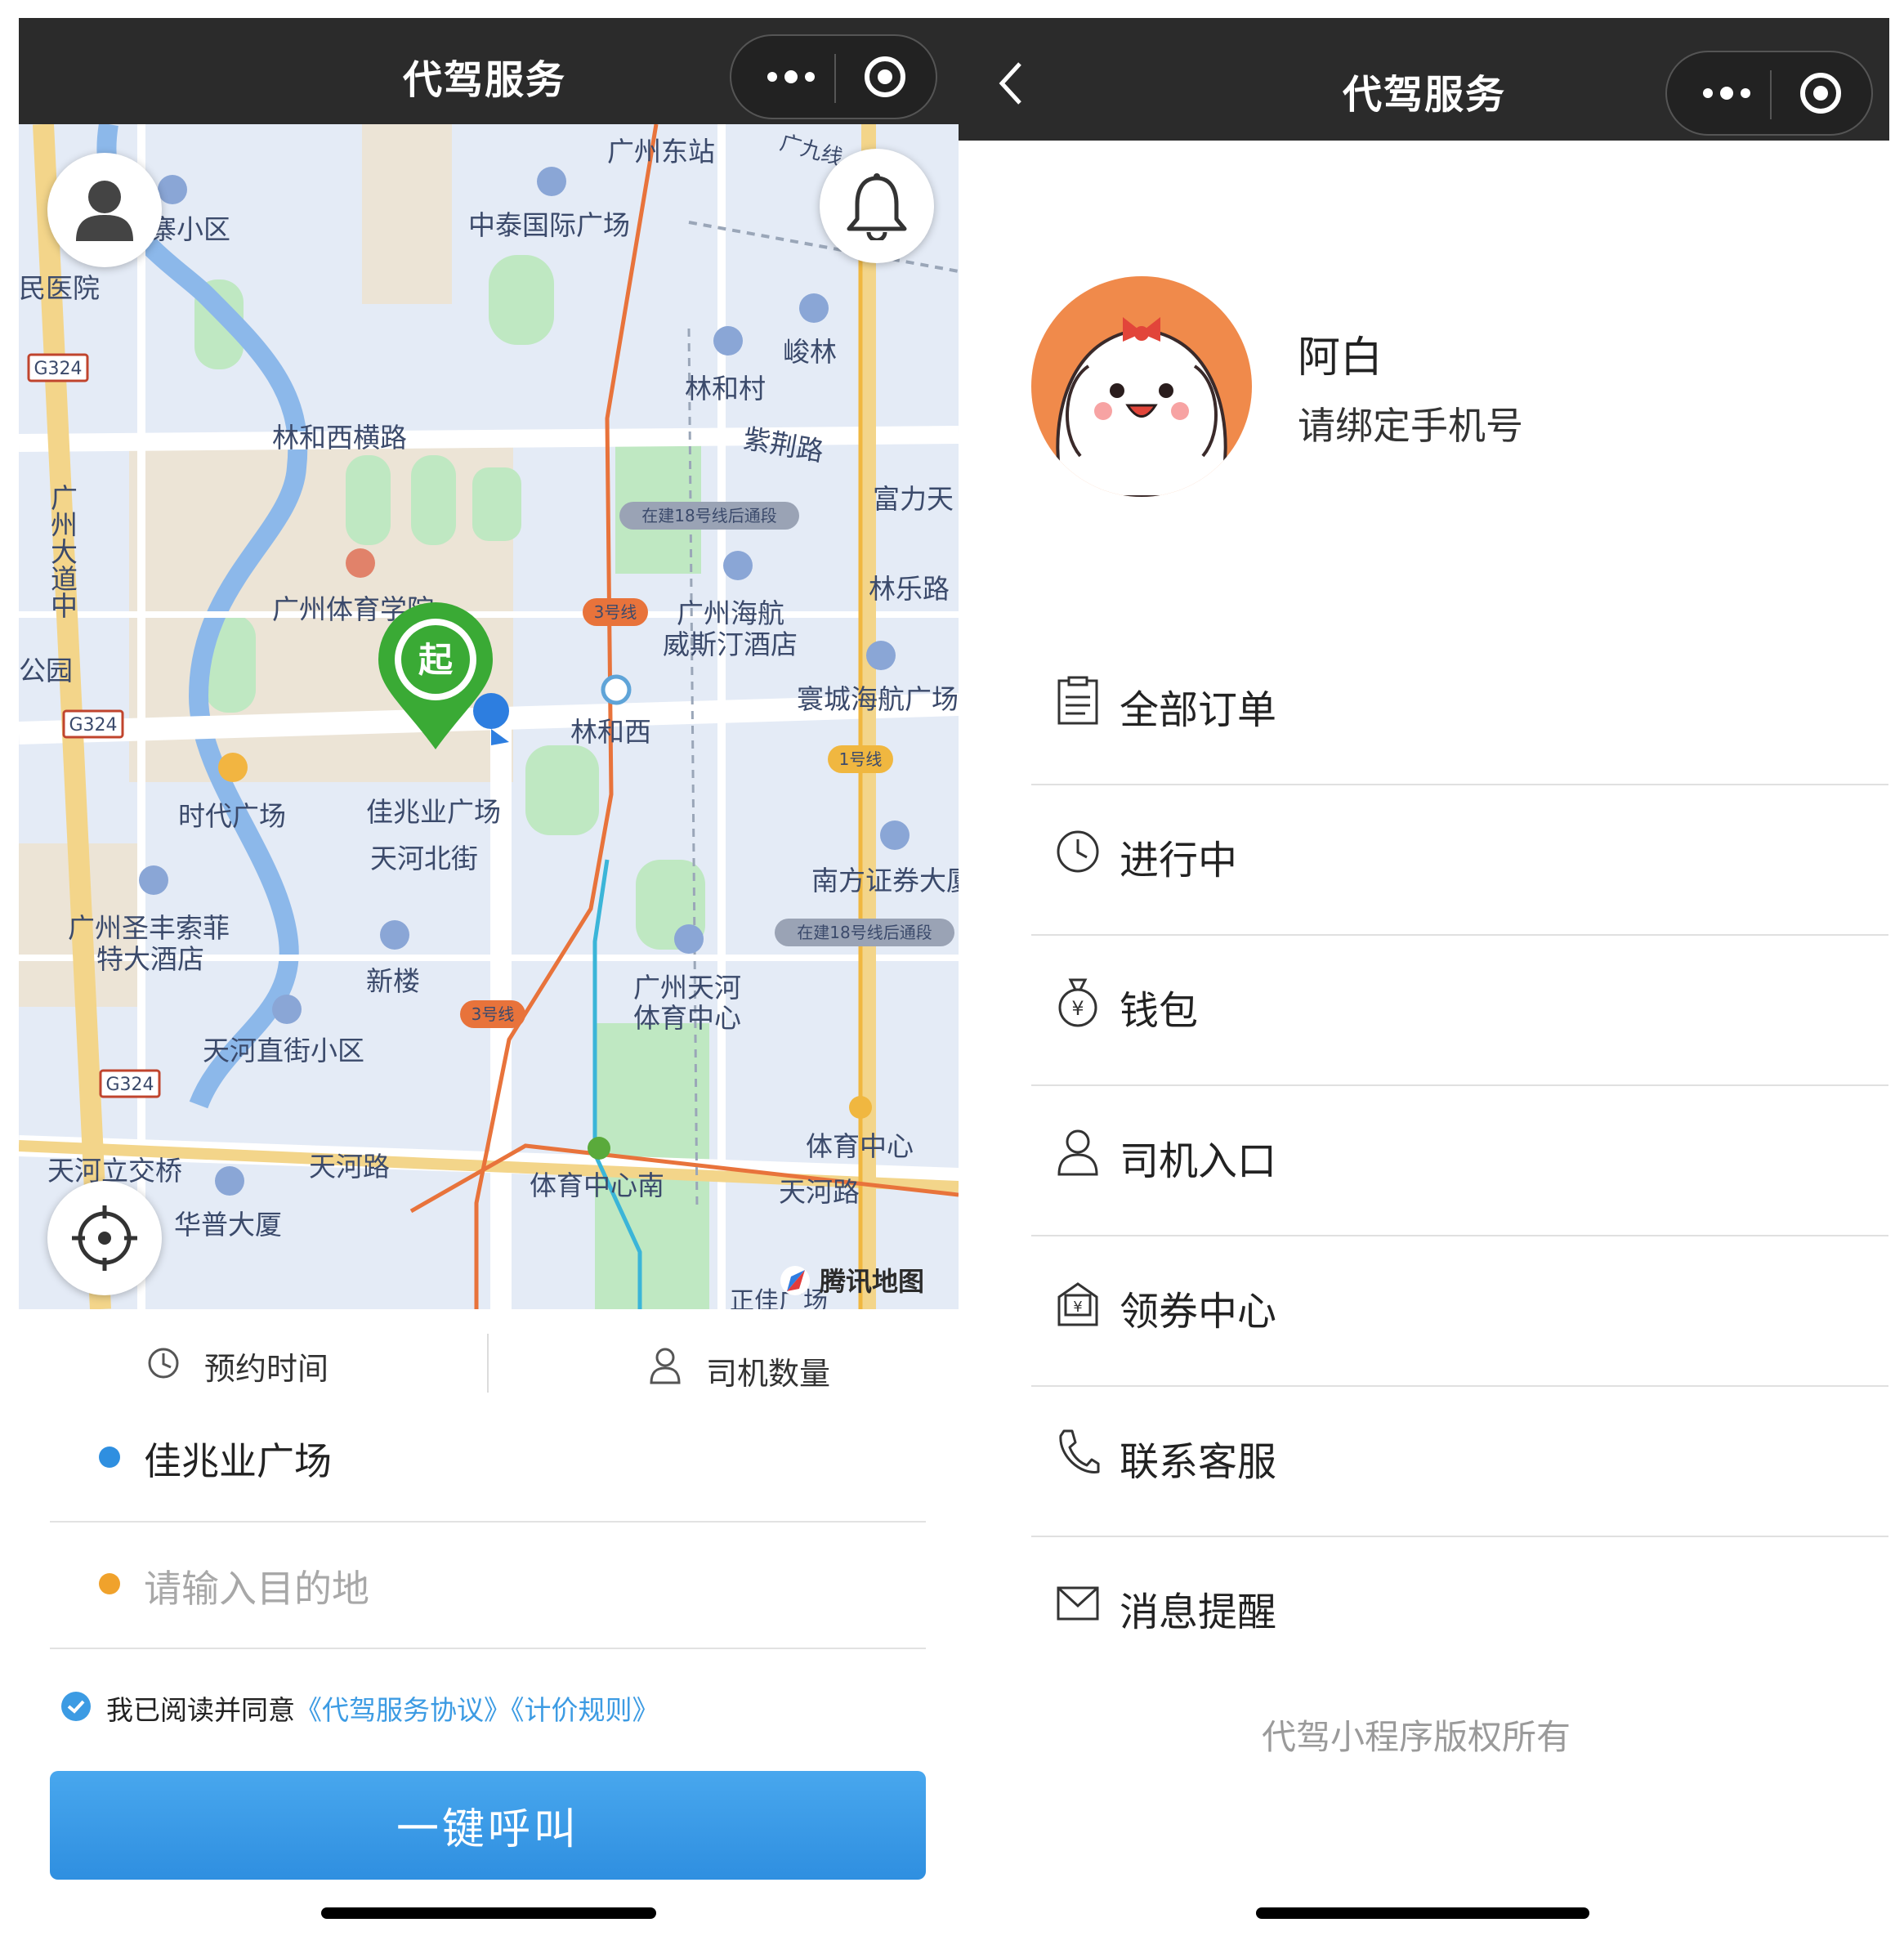  I want to click on menu-coupon-center: ¥ 领券中心, so click(1459, 1311).